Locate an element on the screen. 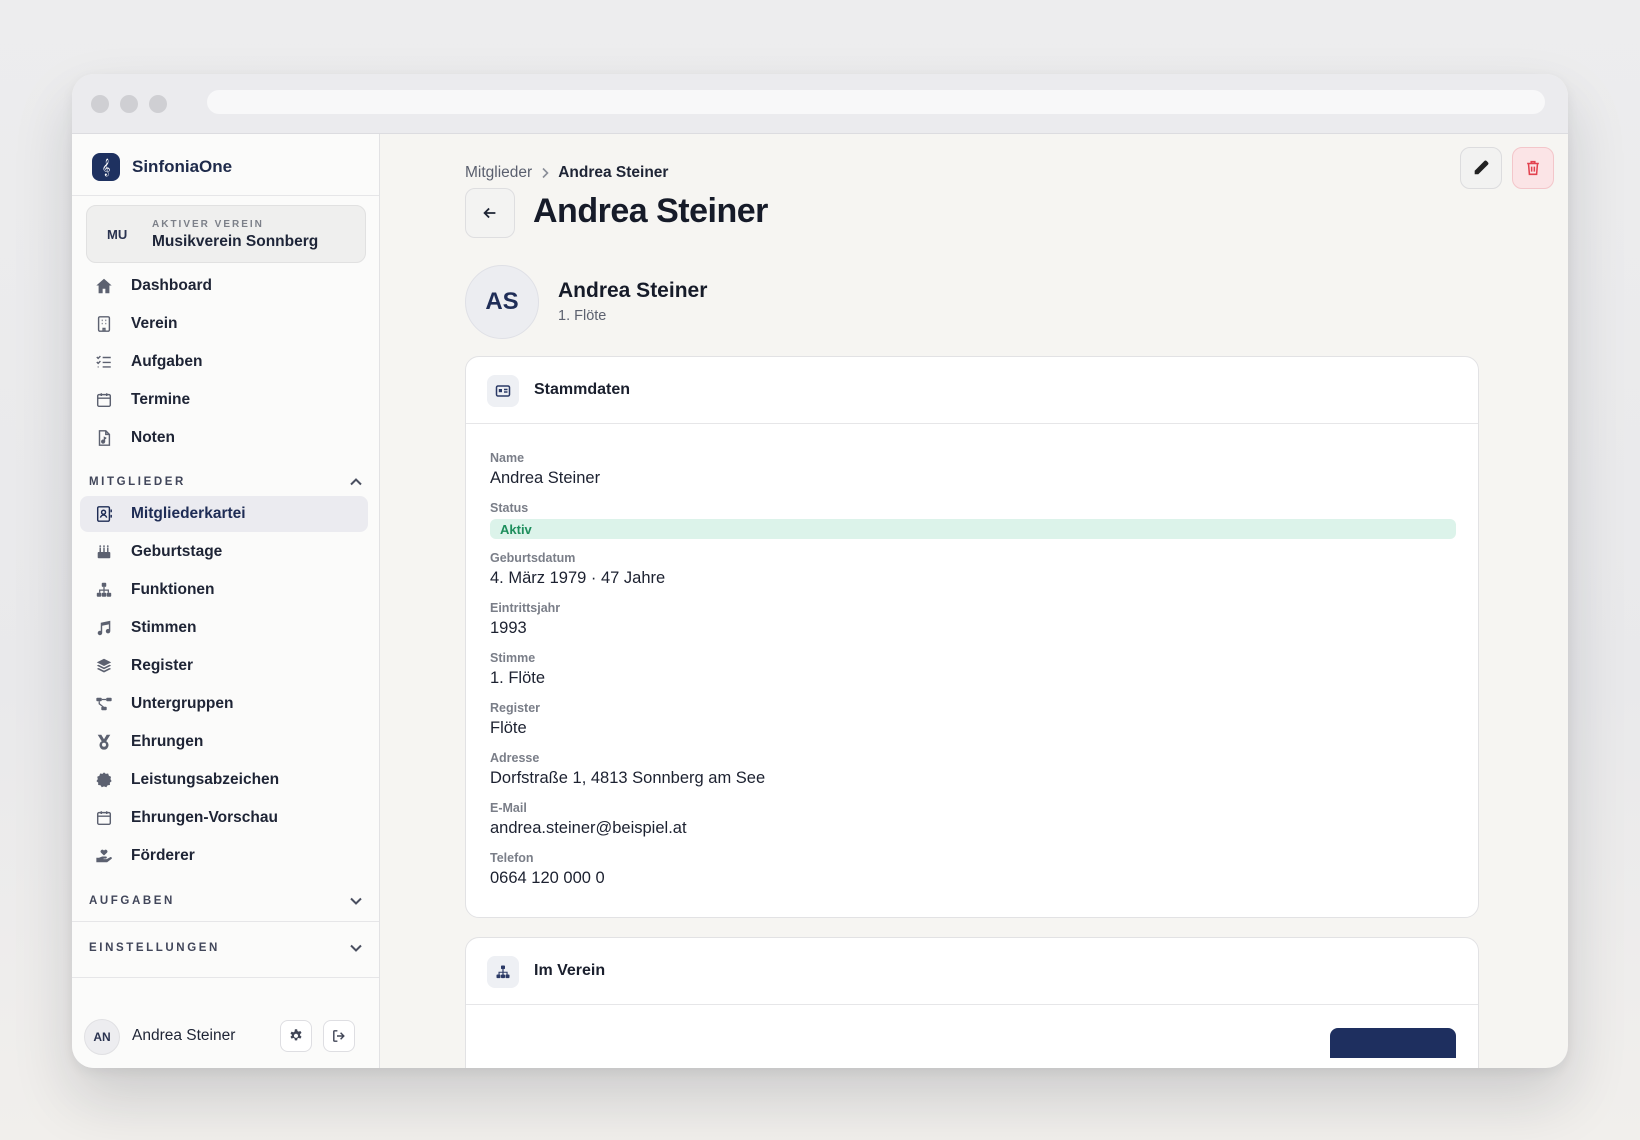  nav-item-ehrungen: Ehrungen is located at coordinates (224, 742).